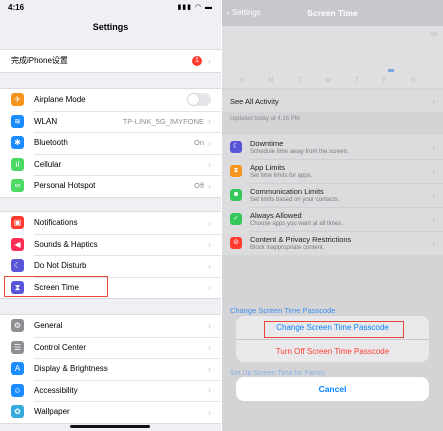 Image resolution: width=443 pixels, height=431 pixels. I want to click on row-value: Off, so click(199, 186).